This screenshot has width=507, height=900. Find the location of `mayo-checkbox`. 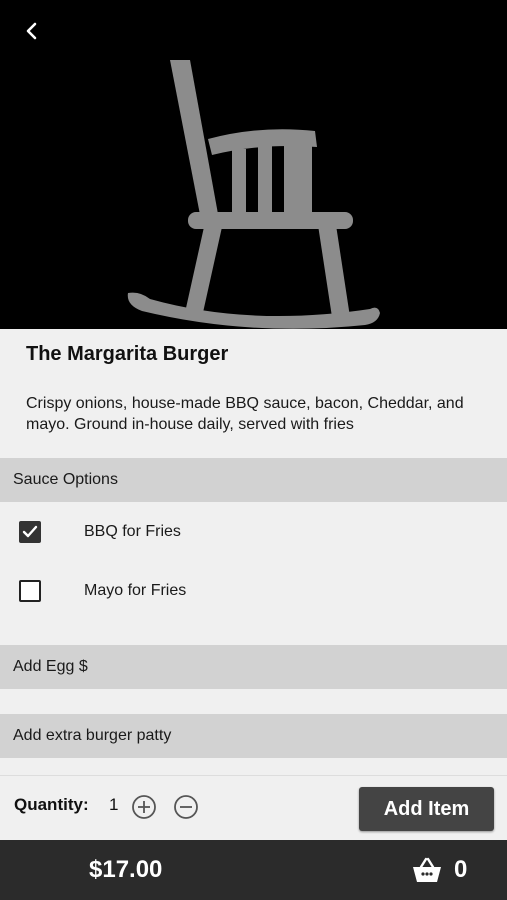

mayo-checkbox is located at coordinates (30, 591).